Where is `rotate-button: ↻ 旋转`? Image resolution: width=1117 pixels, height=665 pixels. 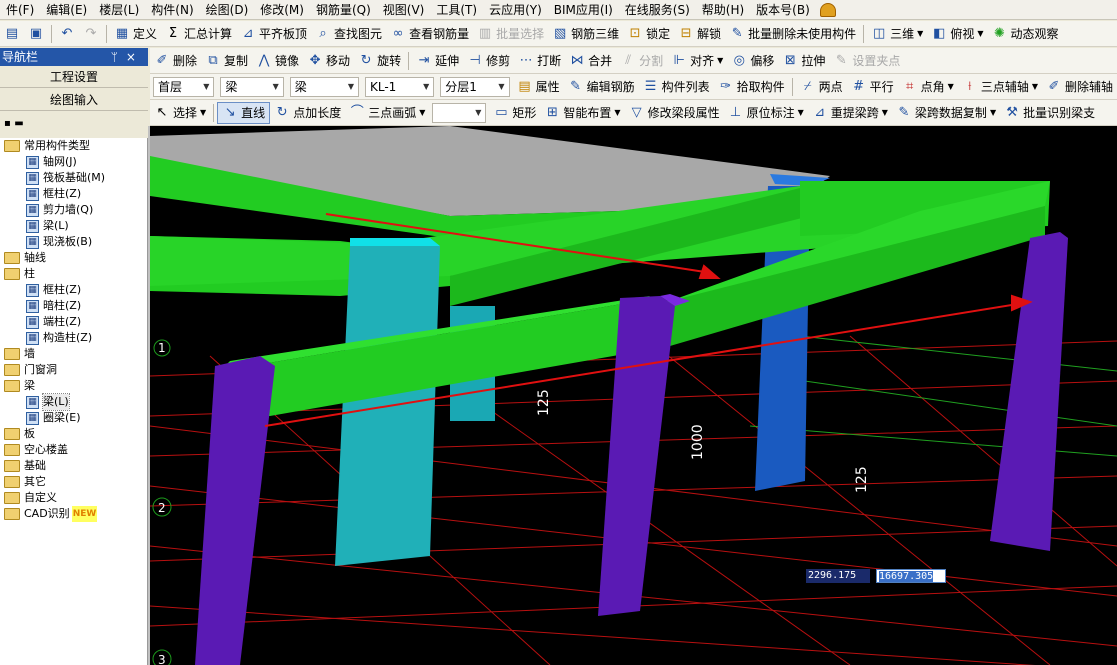
rotate-button: ↻ 旋转 is located at coordinates (379, 61).